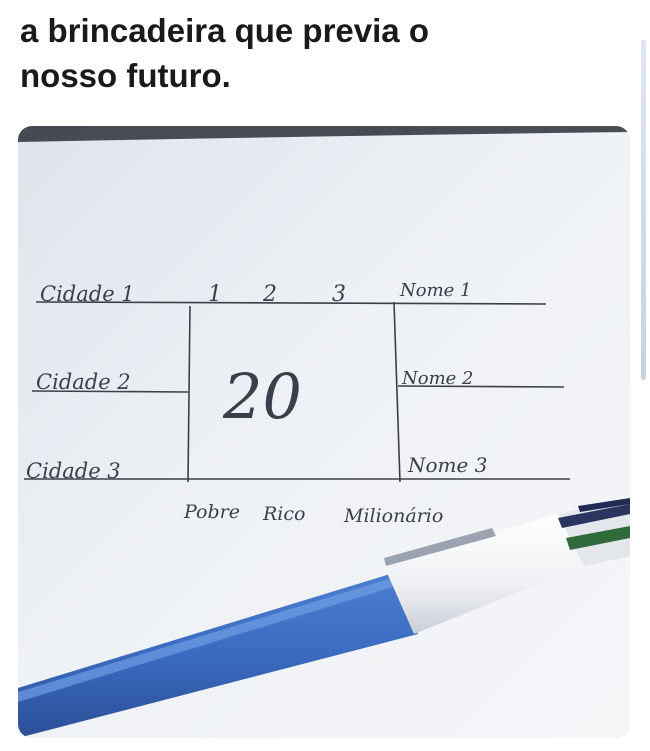  I want to click on outcome-pobre: Pobre, so click(211, 512).